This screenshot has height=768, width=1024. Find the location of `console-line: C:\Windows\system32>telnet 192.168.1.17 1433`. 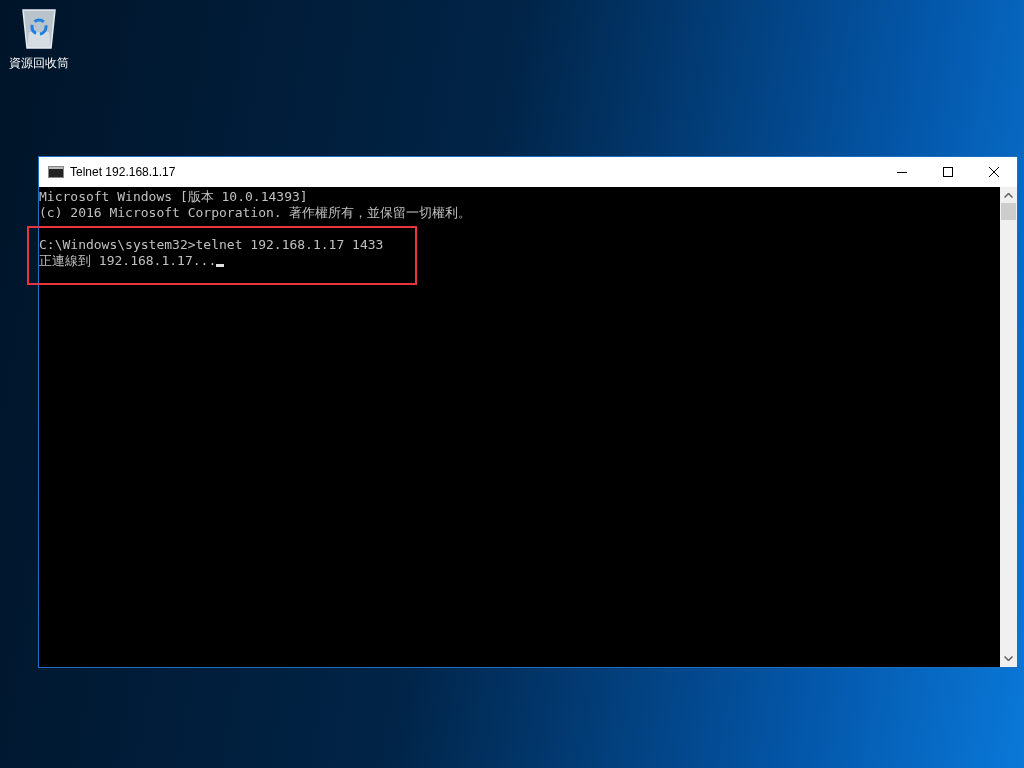

console-line: C:\Windows\system32>telnet 192.168.1.17 1433 is located at coordinates (211, 245).